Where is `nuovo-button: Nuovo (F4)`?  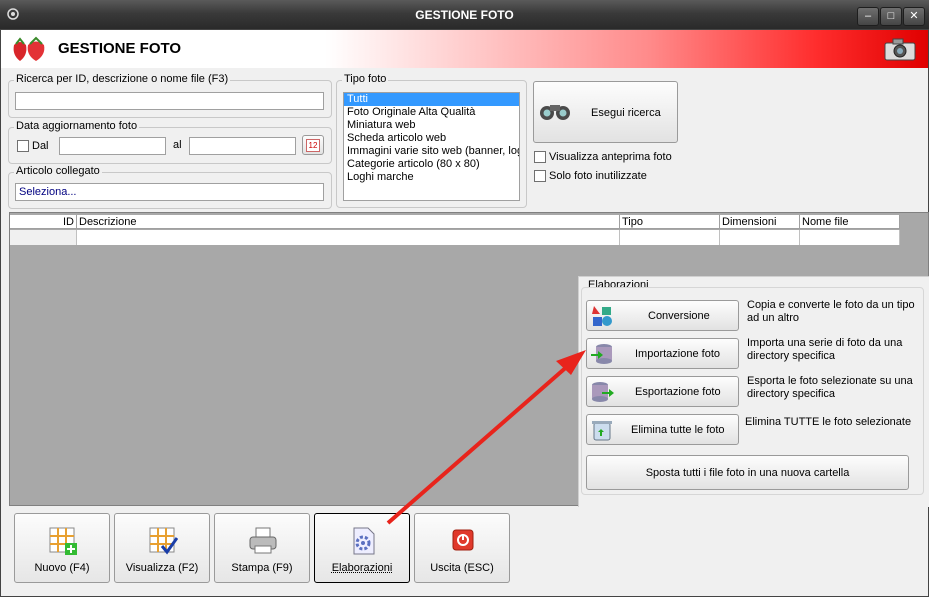 nuovo-button: Nuovo (F4) is located at coordinates (62, 548).